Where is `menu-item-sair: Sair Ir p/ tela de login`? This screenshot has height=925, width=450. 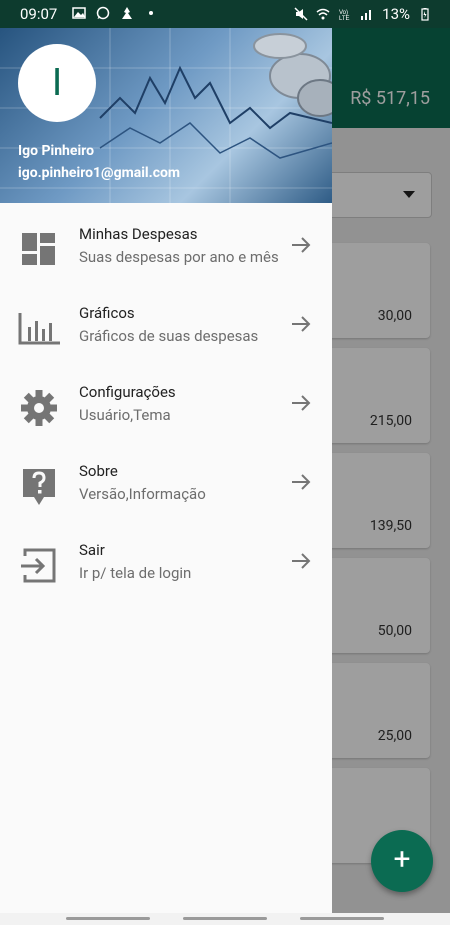 menu-item-sair: Sair Ir p/ tela de login is located at coordinates (166, 565).